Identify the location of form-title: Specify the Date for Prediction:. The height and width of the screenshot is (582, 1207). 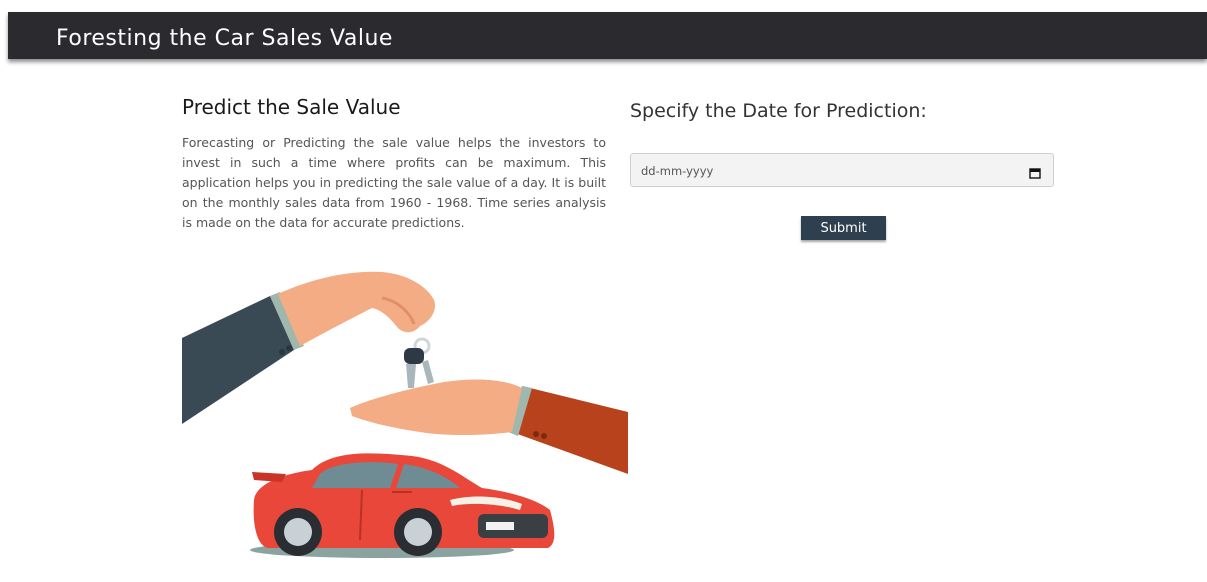
(778, 111).